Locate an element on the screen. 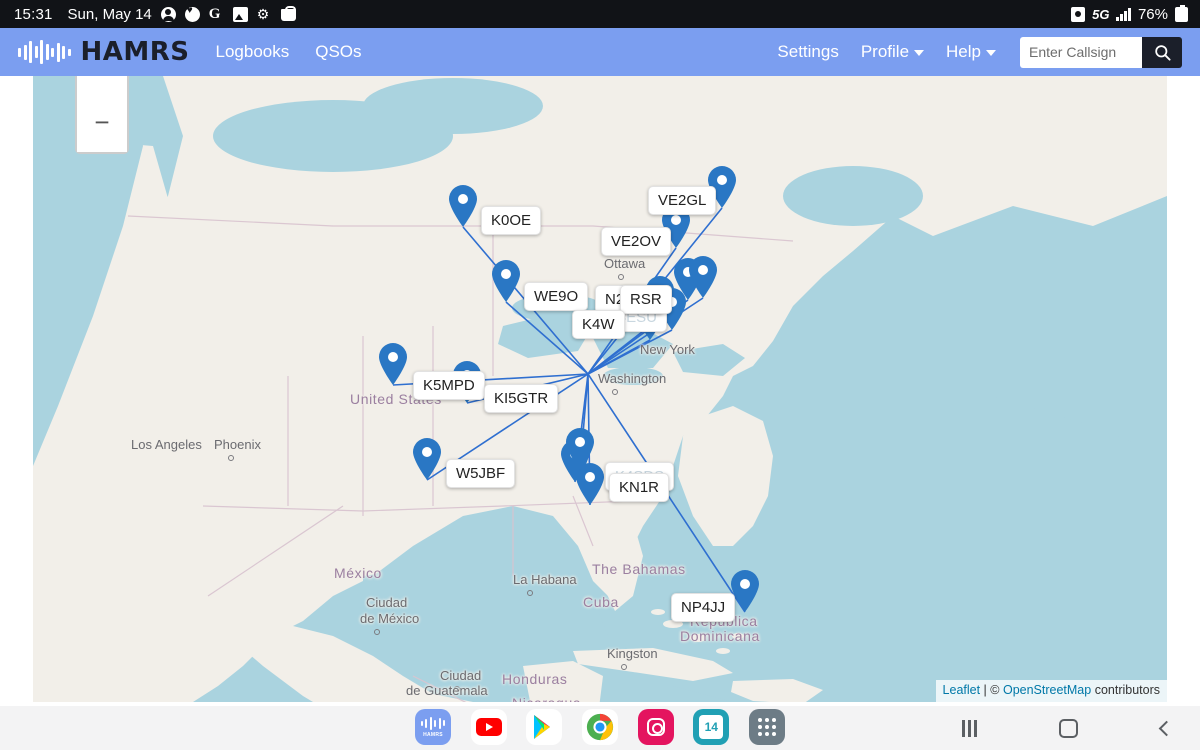 The width and height of the screenshot is (1200, 750). map-attribution: Leaflet | © OpenStreetMap contributors is located at coordinates (1051, 691).